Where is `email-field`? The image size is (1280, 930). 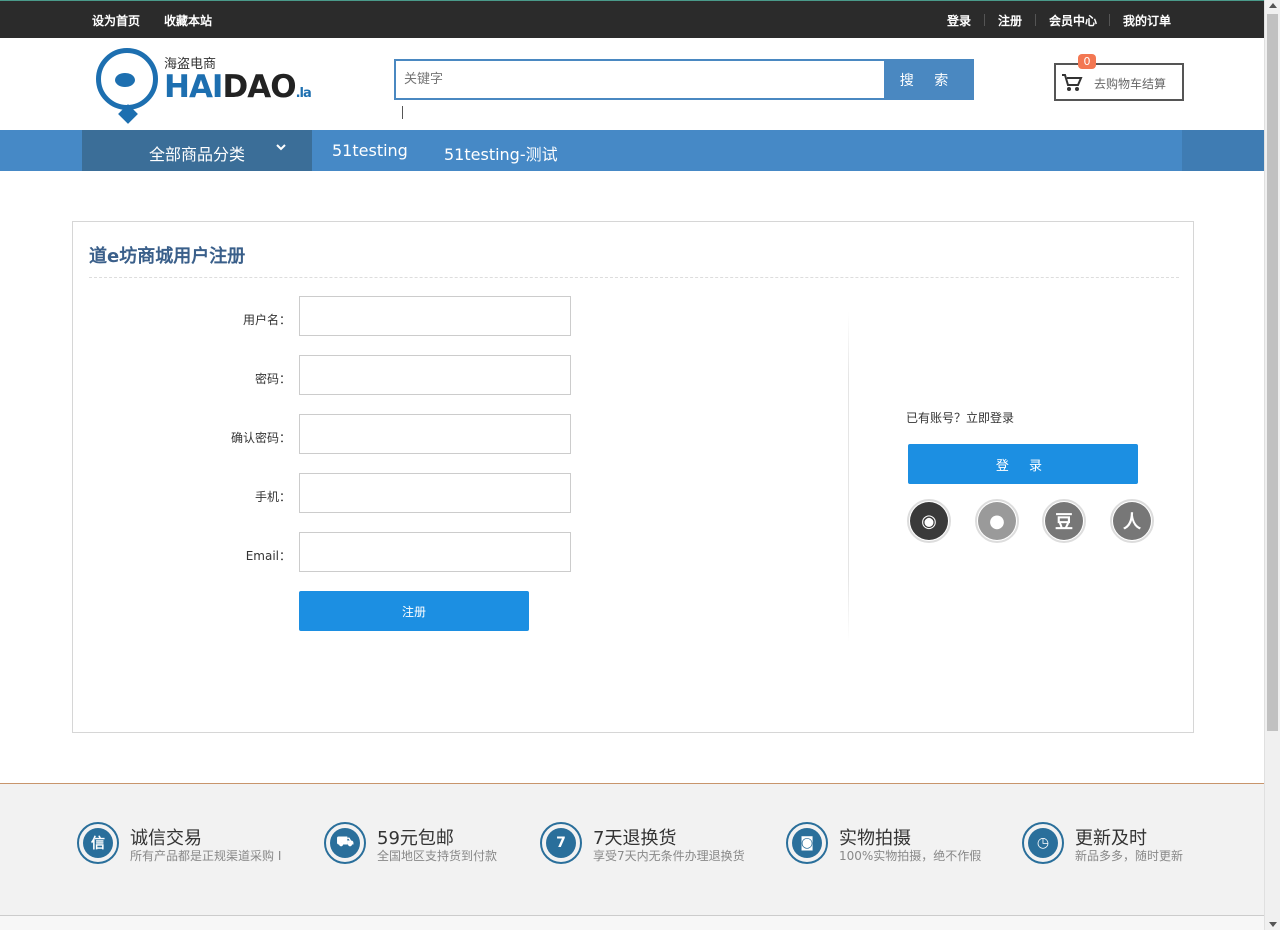 email-field is located at coordinates (435, 552).